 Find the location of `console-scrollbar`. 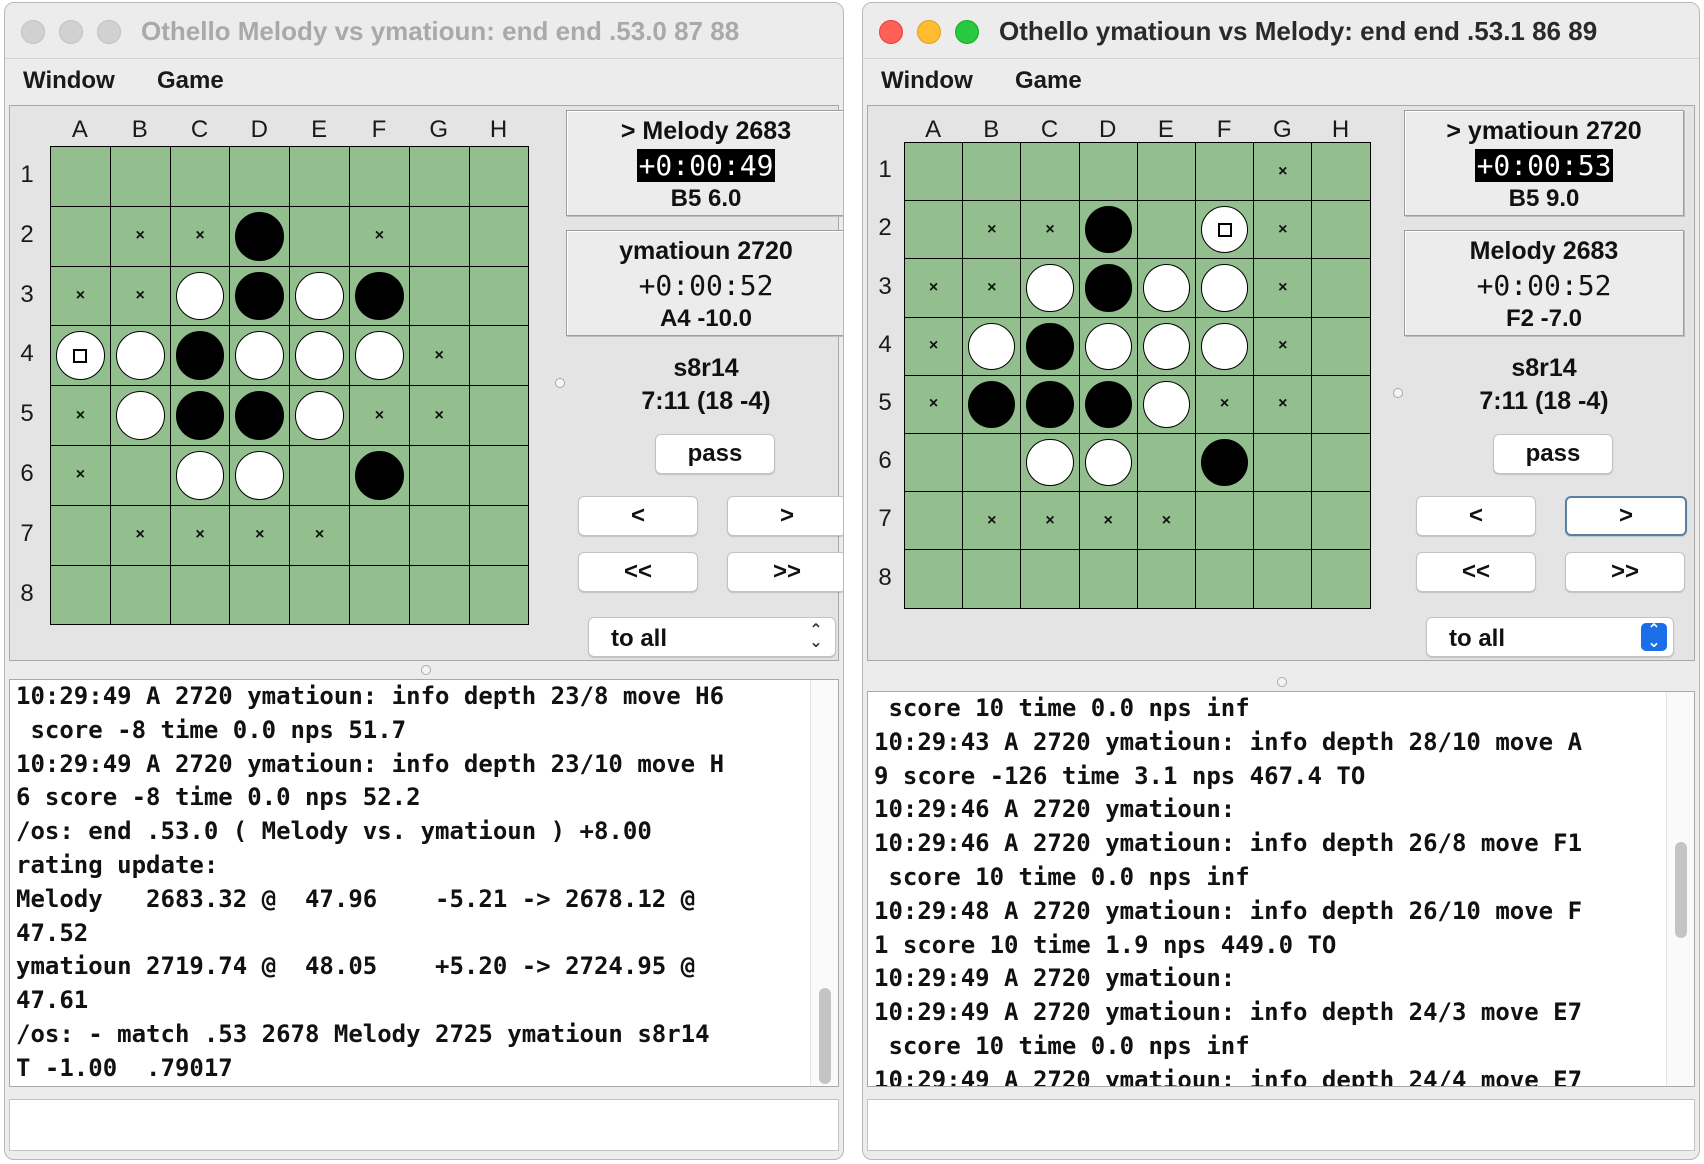

console-scrollbar is located at coordinates (1680, 889).